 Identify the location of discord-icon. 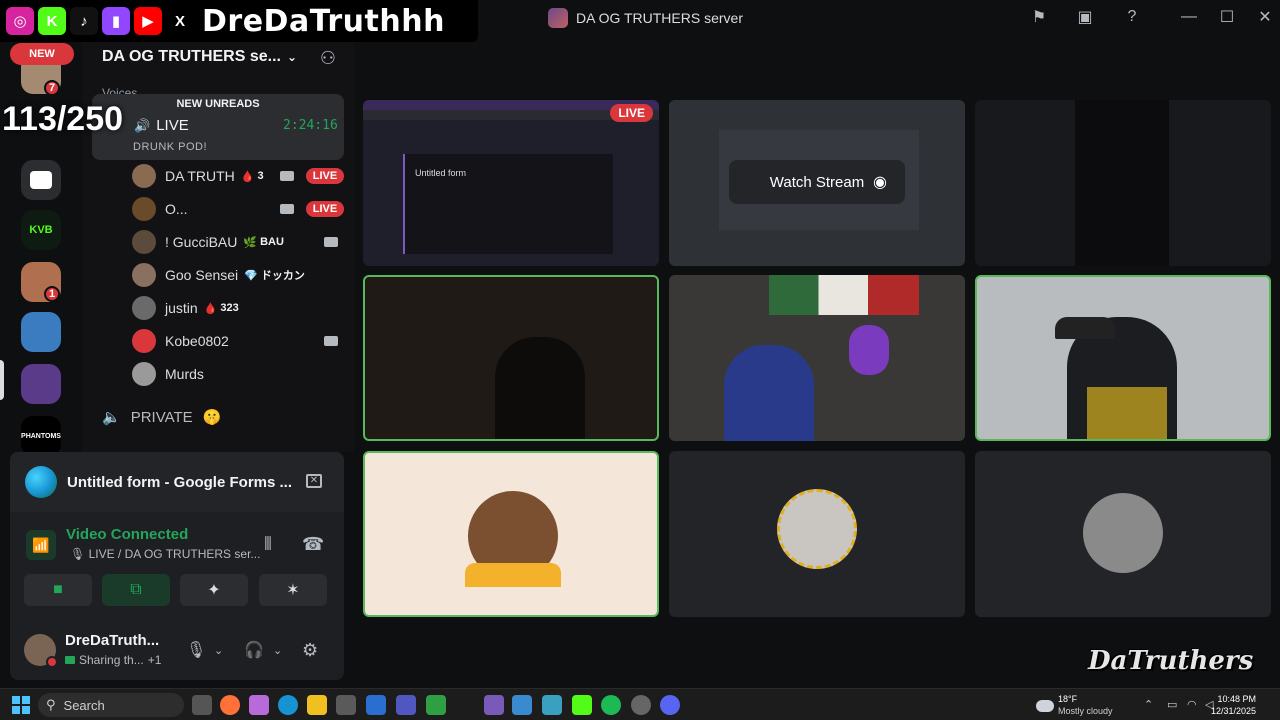
(670, 705).